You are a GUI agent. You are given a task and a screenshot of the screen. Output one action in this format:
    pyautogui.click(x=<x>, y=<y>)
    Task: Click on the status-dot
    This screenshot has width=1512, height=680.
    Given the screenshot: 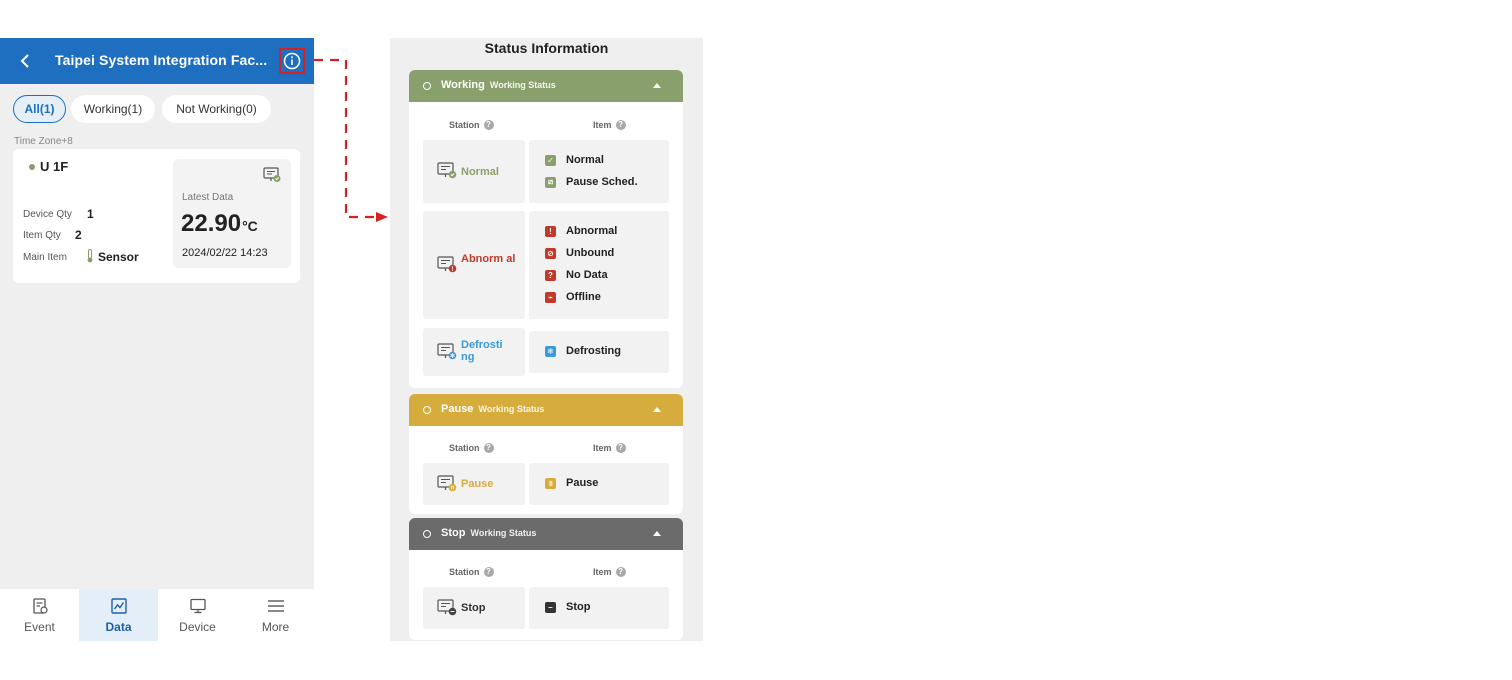 What is the action you would take?
    pyautogui.click(x=32, y=167)
    